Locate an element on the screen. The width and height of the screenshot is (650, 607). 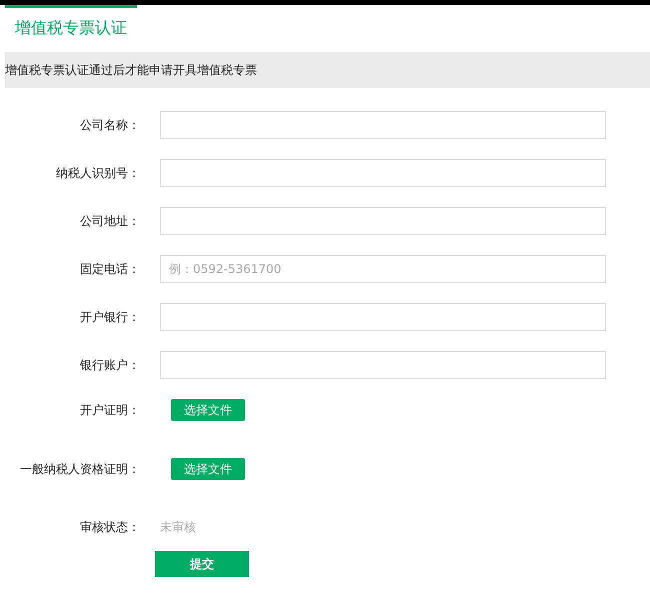
page-title: 增值税专票认证 is located at coordinates (71, 28).